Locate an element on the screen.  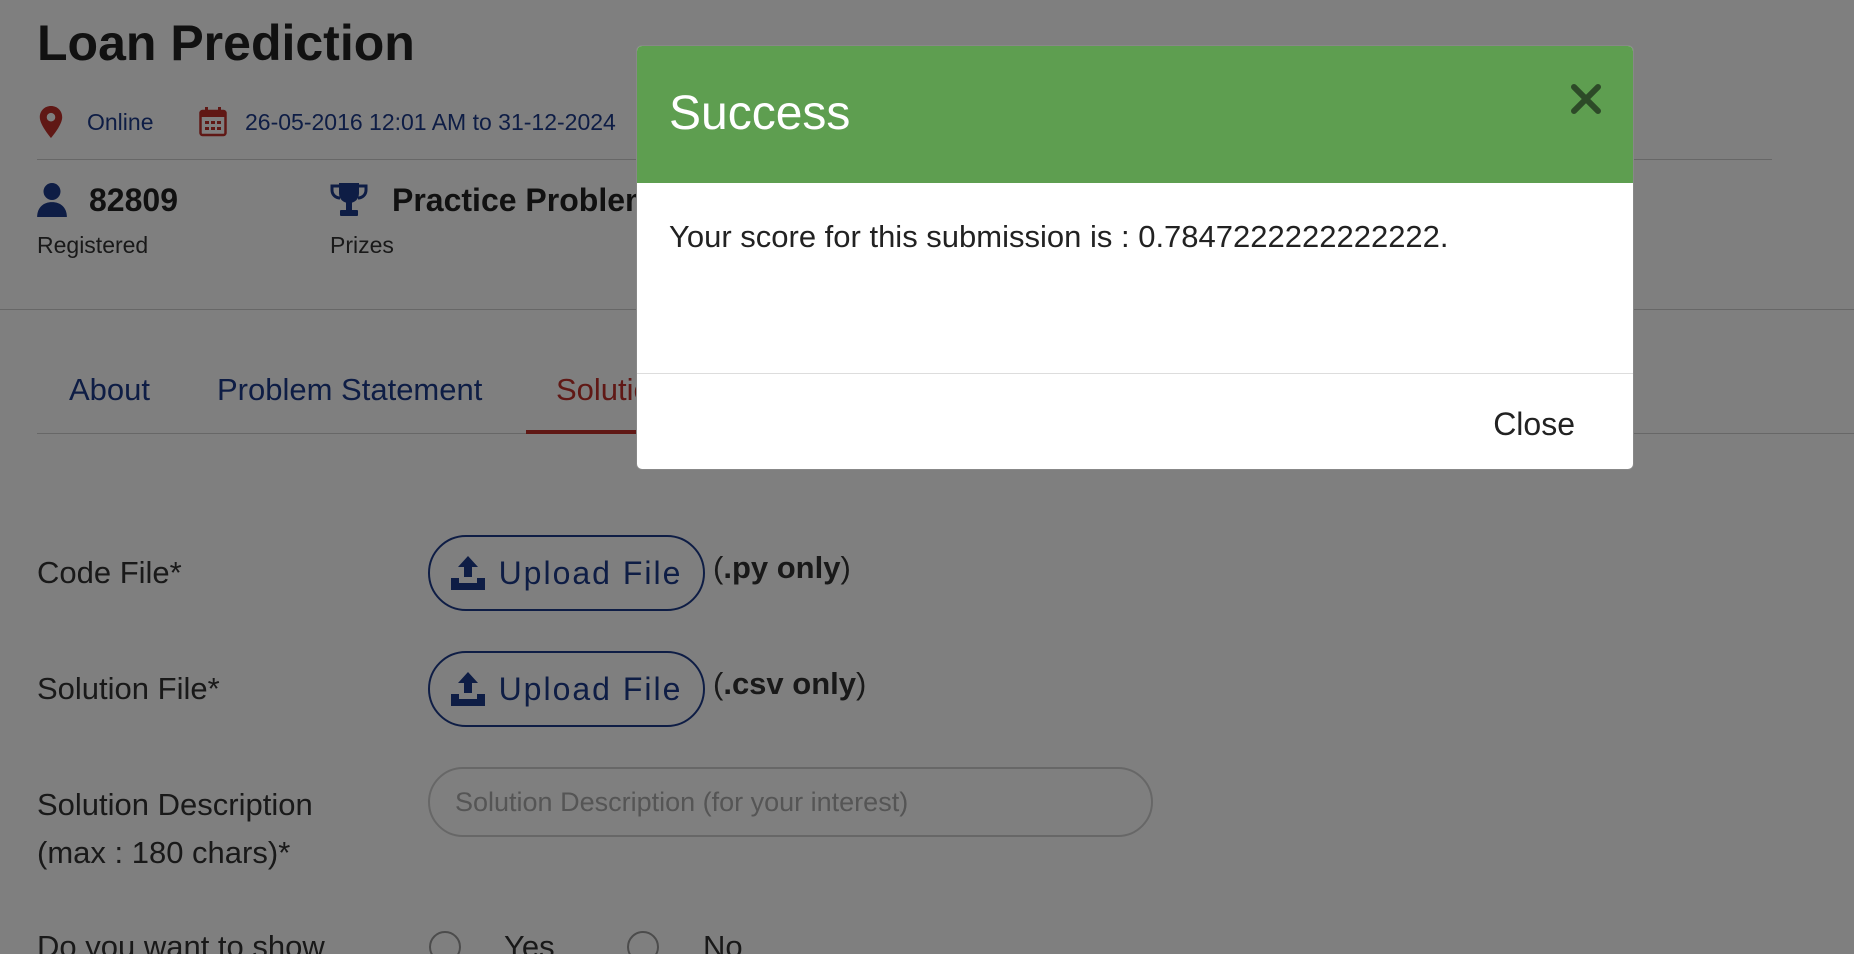
close-button: Close is located at coordinates (1534, 424).